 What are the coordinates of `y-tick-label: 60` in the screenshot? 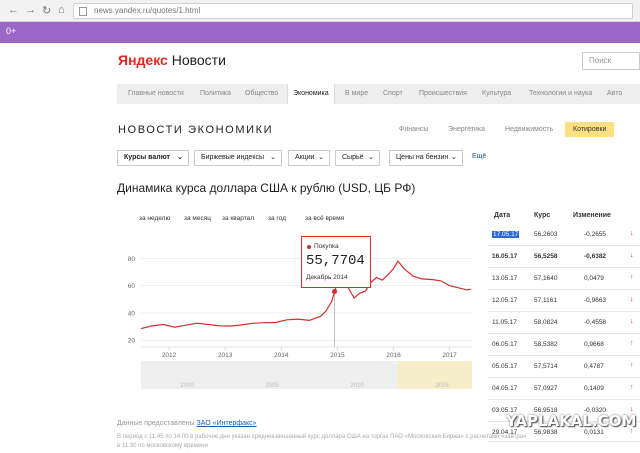 It's located at (132, 286).